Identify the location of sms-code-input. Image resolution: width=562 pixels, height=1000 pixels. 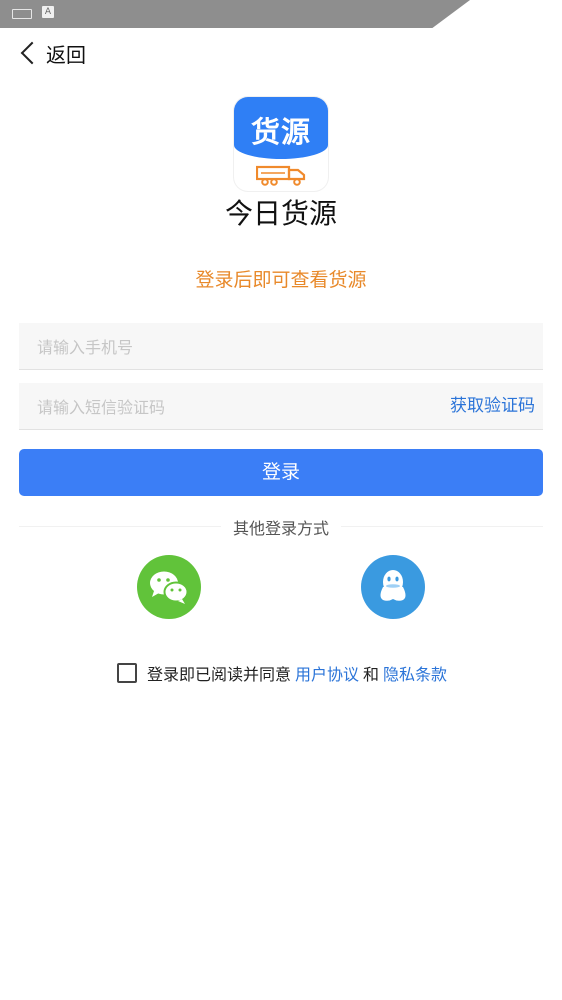
(229, 407).